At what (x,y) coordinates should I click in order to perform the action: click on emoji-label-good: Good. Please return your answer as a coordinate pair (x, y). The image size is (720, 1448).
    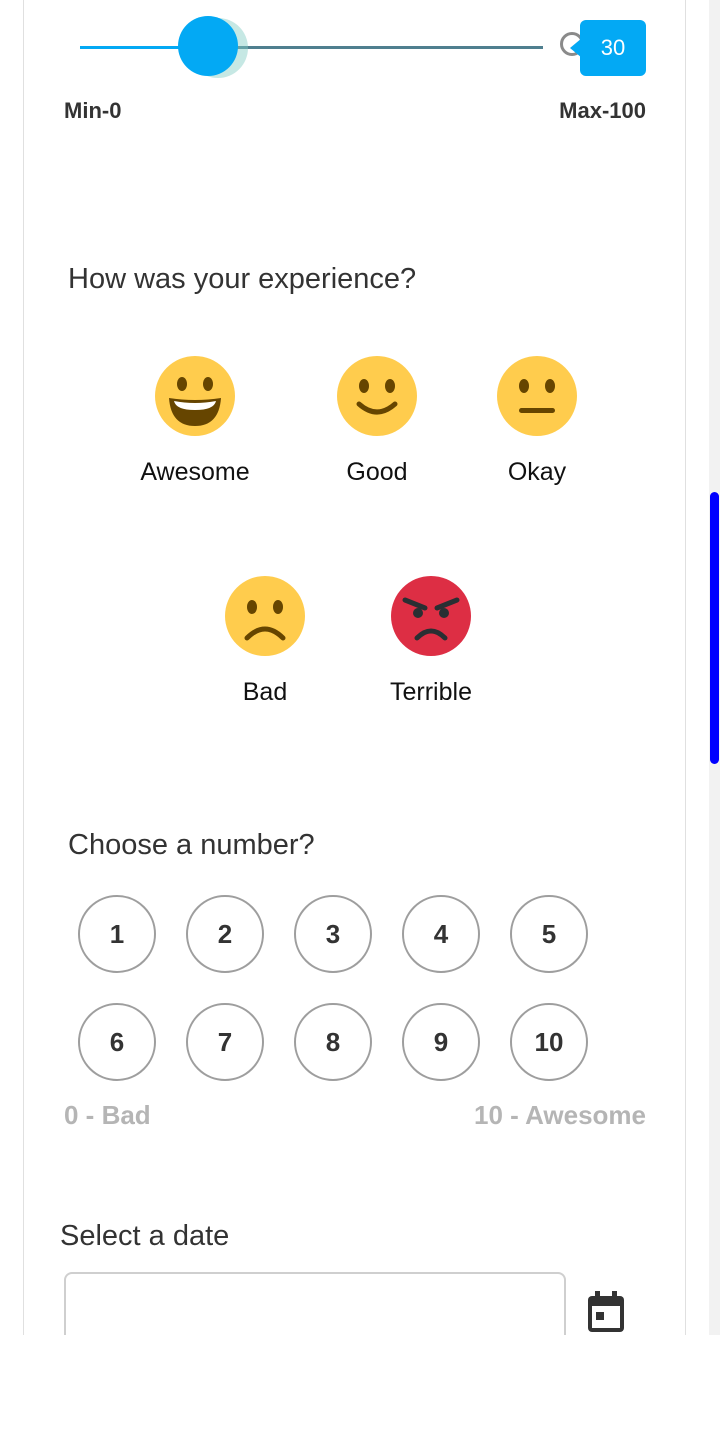
    Looking at the image, I should click on (377, 472).